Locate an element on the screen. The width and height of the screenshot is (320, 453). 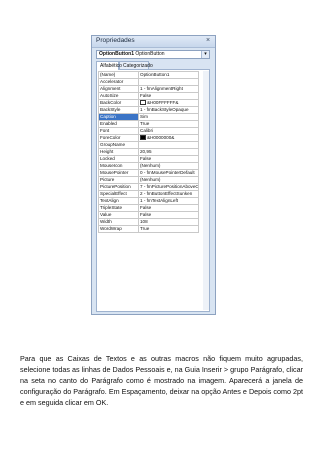
property-value-text: Calibri is located at coordinates (147, 131).